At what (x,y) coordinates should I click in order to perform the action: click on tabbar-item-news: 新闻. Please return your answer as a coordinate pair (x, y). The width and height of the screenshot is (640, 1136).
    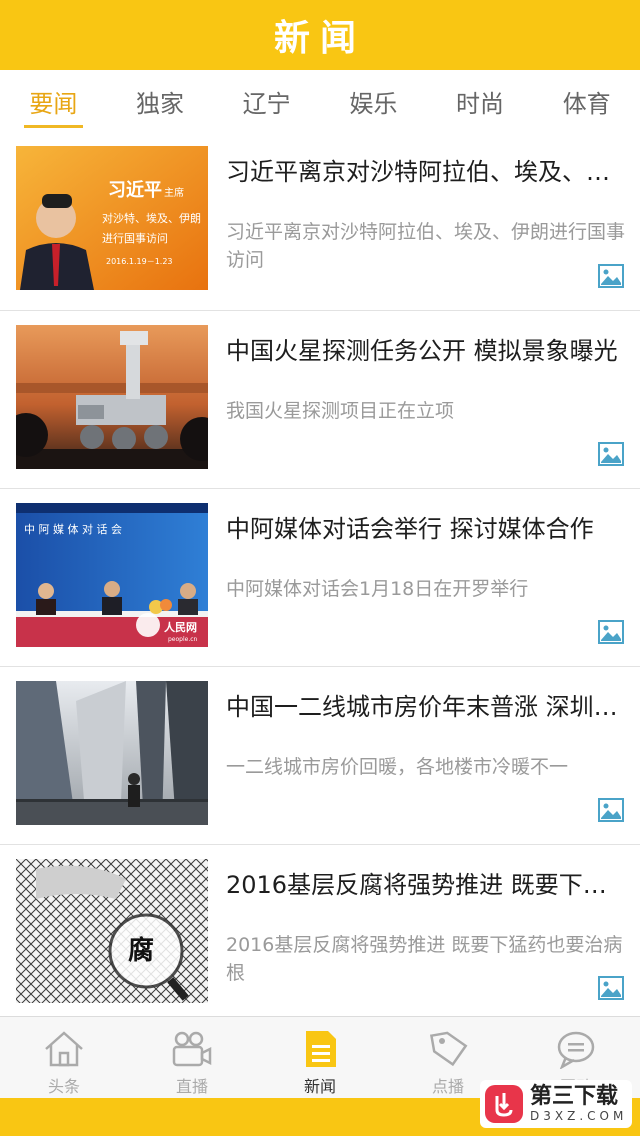
    Looking at the image, I should click on (320, 1057).